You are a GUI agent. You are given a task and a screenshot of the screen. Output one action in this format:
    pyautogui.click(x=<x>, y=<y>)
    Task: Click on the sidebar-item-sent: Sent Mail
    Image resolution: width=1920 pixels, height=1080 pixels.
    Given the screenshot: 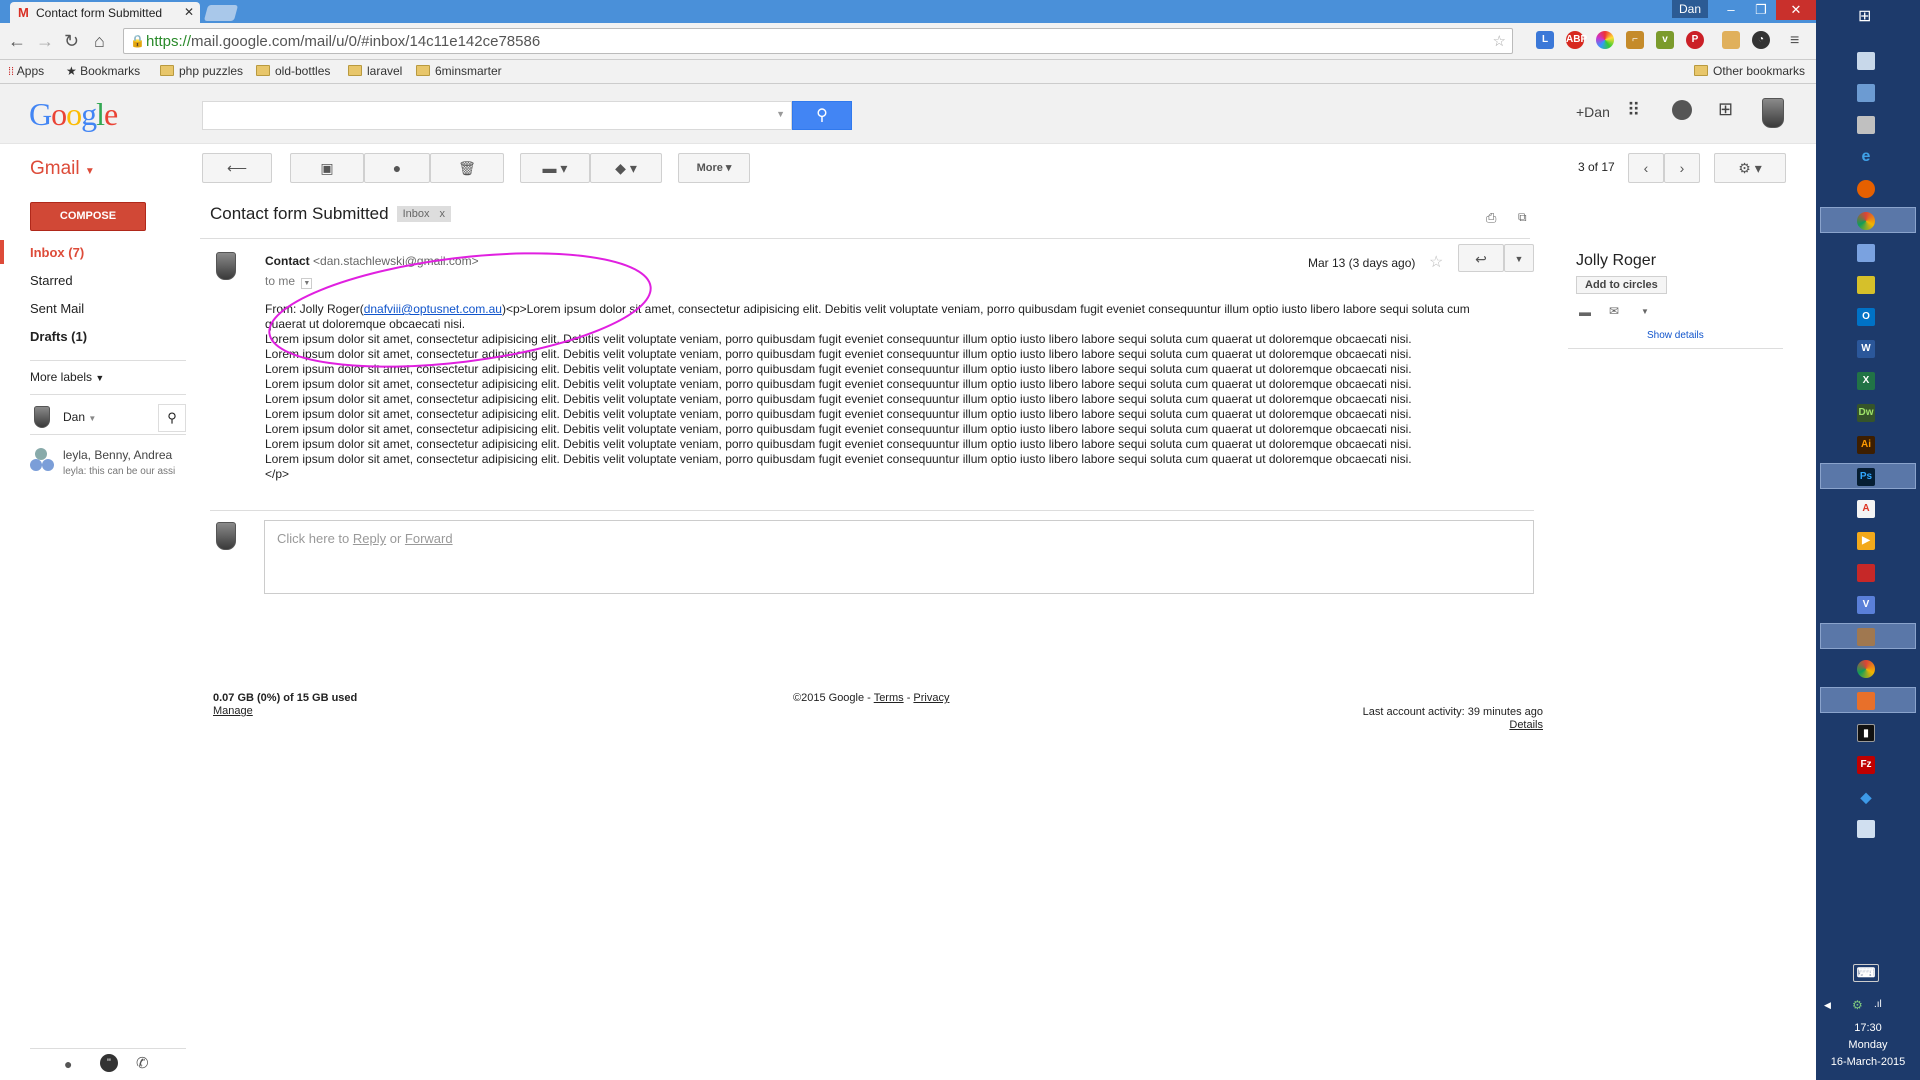 What is the action you would take?
    pyautogui.click(x=57, y=308)
    